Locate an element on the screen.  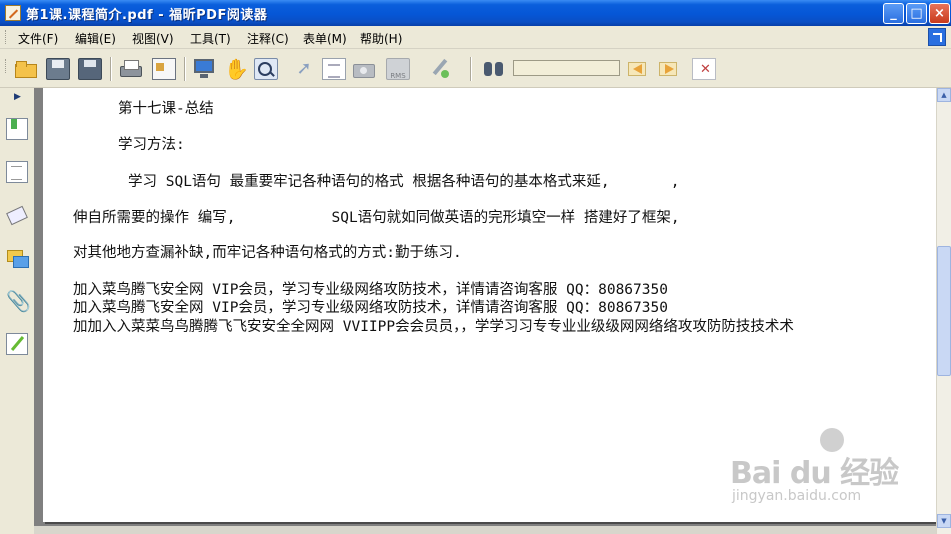
doc-line: 伸自所需要的操作 编写, SQL语句就如同做英语的完形填空一样 搭建好了框架, is located at coordinates (376, 218).